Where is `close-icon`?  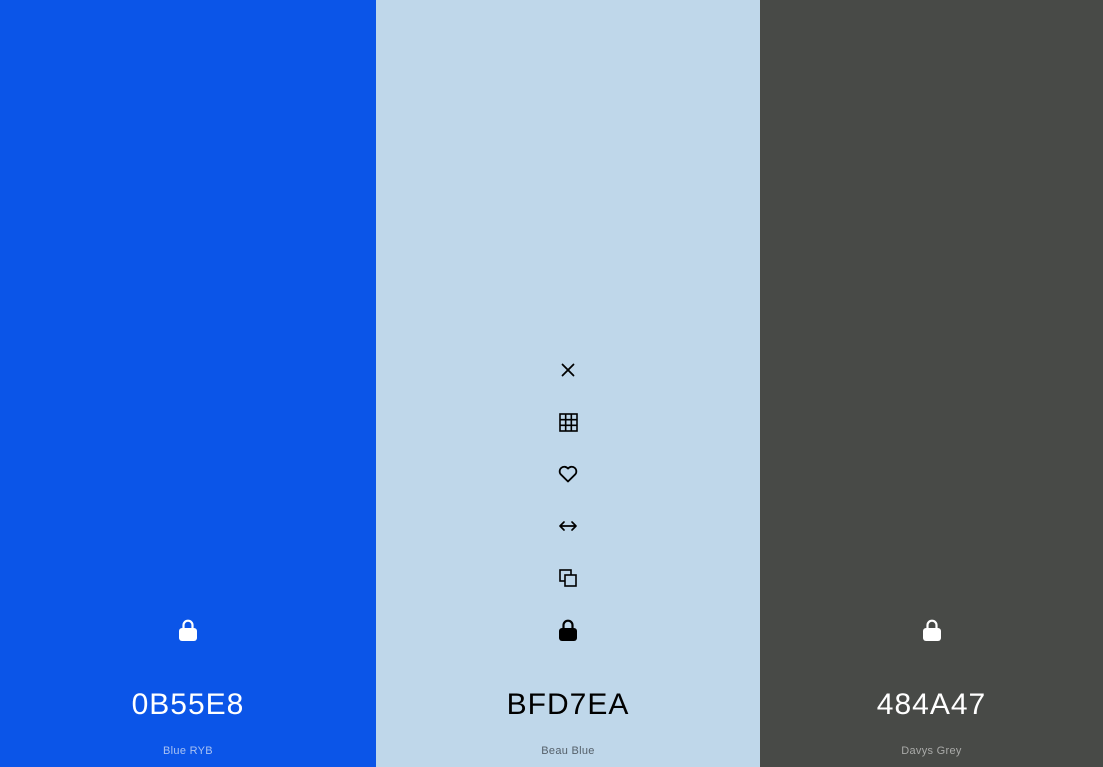 close-icon is located at coordinates (568, 370).